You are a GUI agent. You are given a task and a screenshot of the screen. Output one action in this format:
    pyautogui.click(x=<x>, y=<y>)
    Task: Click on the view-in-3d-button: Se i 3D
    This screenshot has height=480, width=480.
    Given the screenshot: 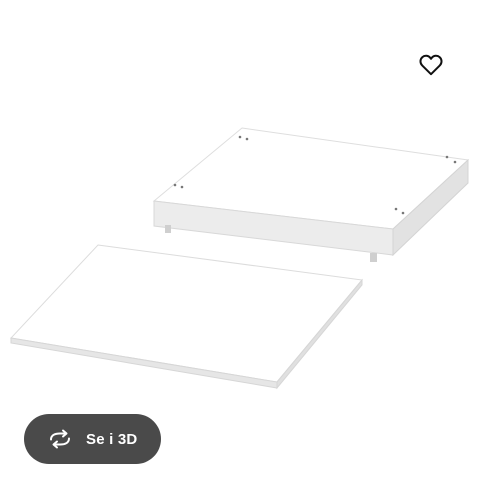 What is the action you would take?
    pyautogui.click(x=92, y=439)
    